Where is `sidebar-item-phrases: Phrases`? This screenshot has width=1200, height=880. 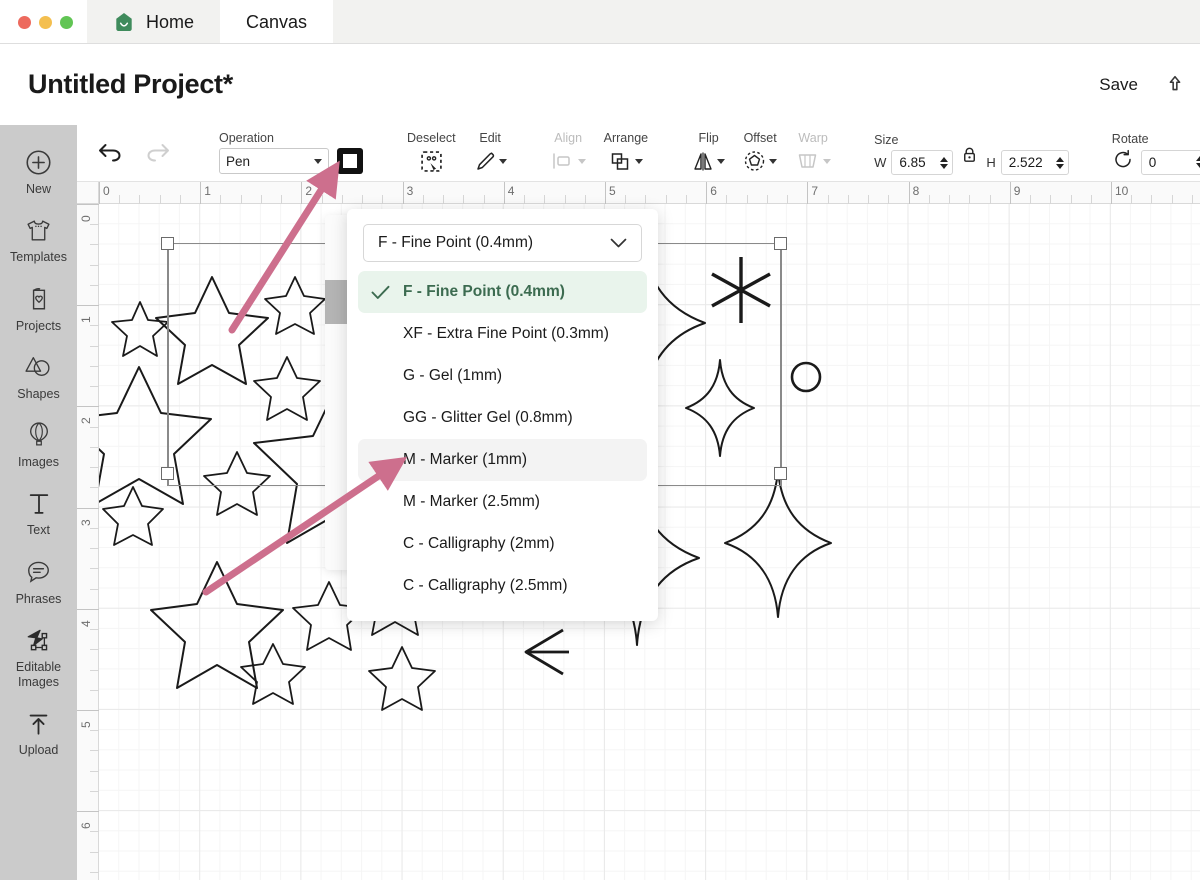 sidebar-item-phrases: Phrases is located at coordinates (38, 582).